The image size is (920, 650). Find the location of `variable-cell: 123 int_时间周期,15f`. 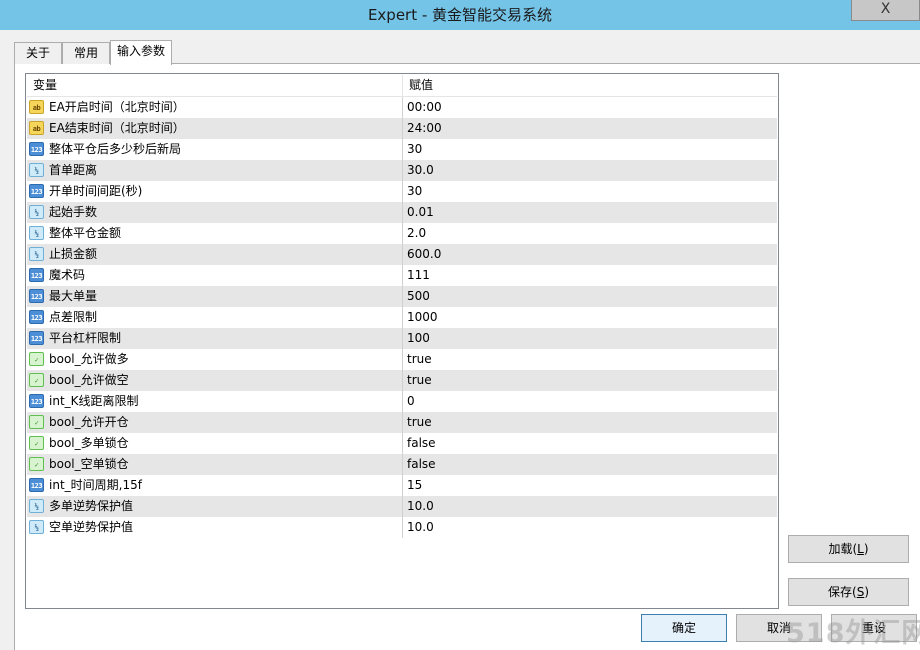

variable-cell: 123 int_时间周期,15f is located at coordinates (215, 485).